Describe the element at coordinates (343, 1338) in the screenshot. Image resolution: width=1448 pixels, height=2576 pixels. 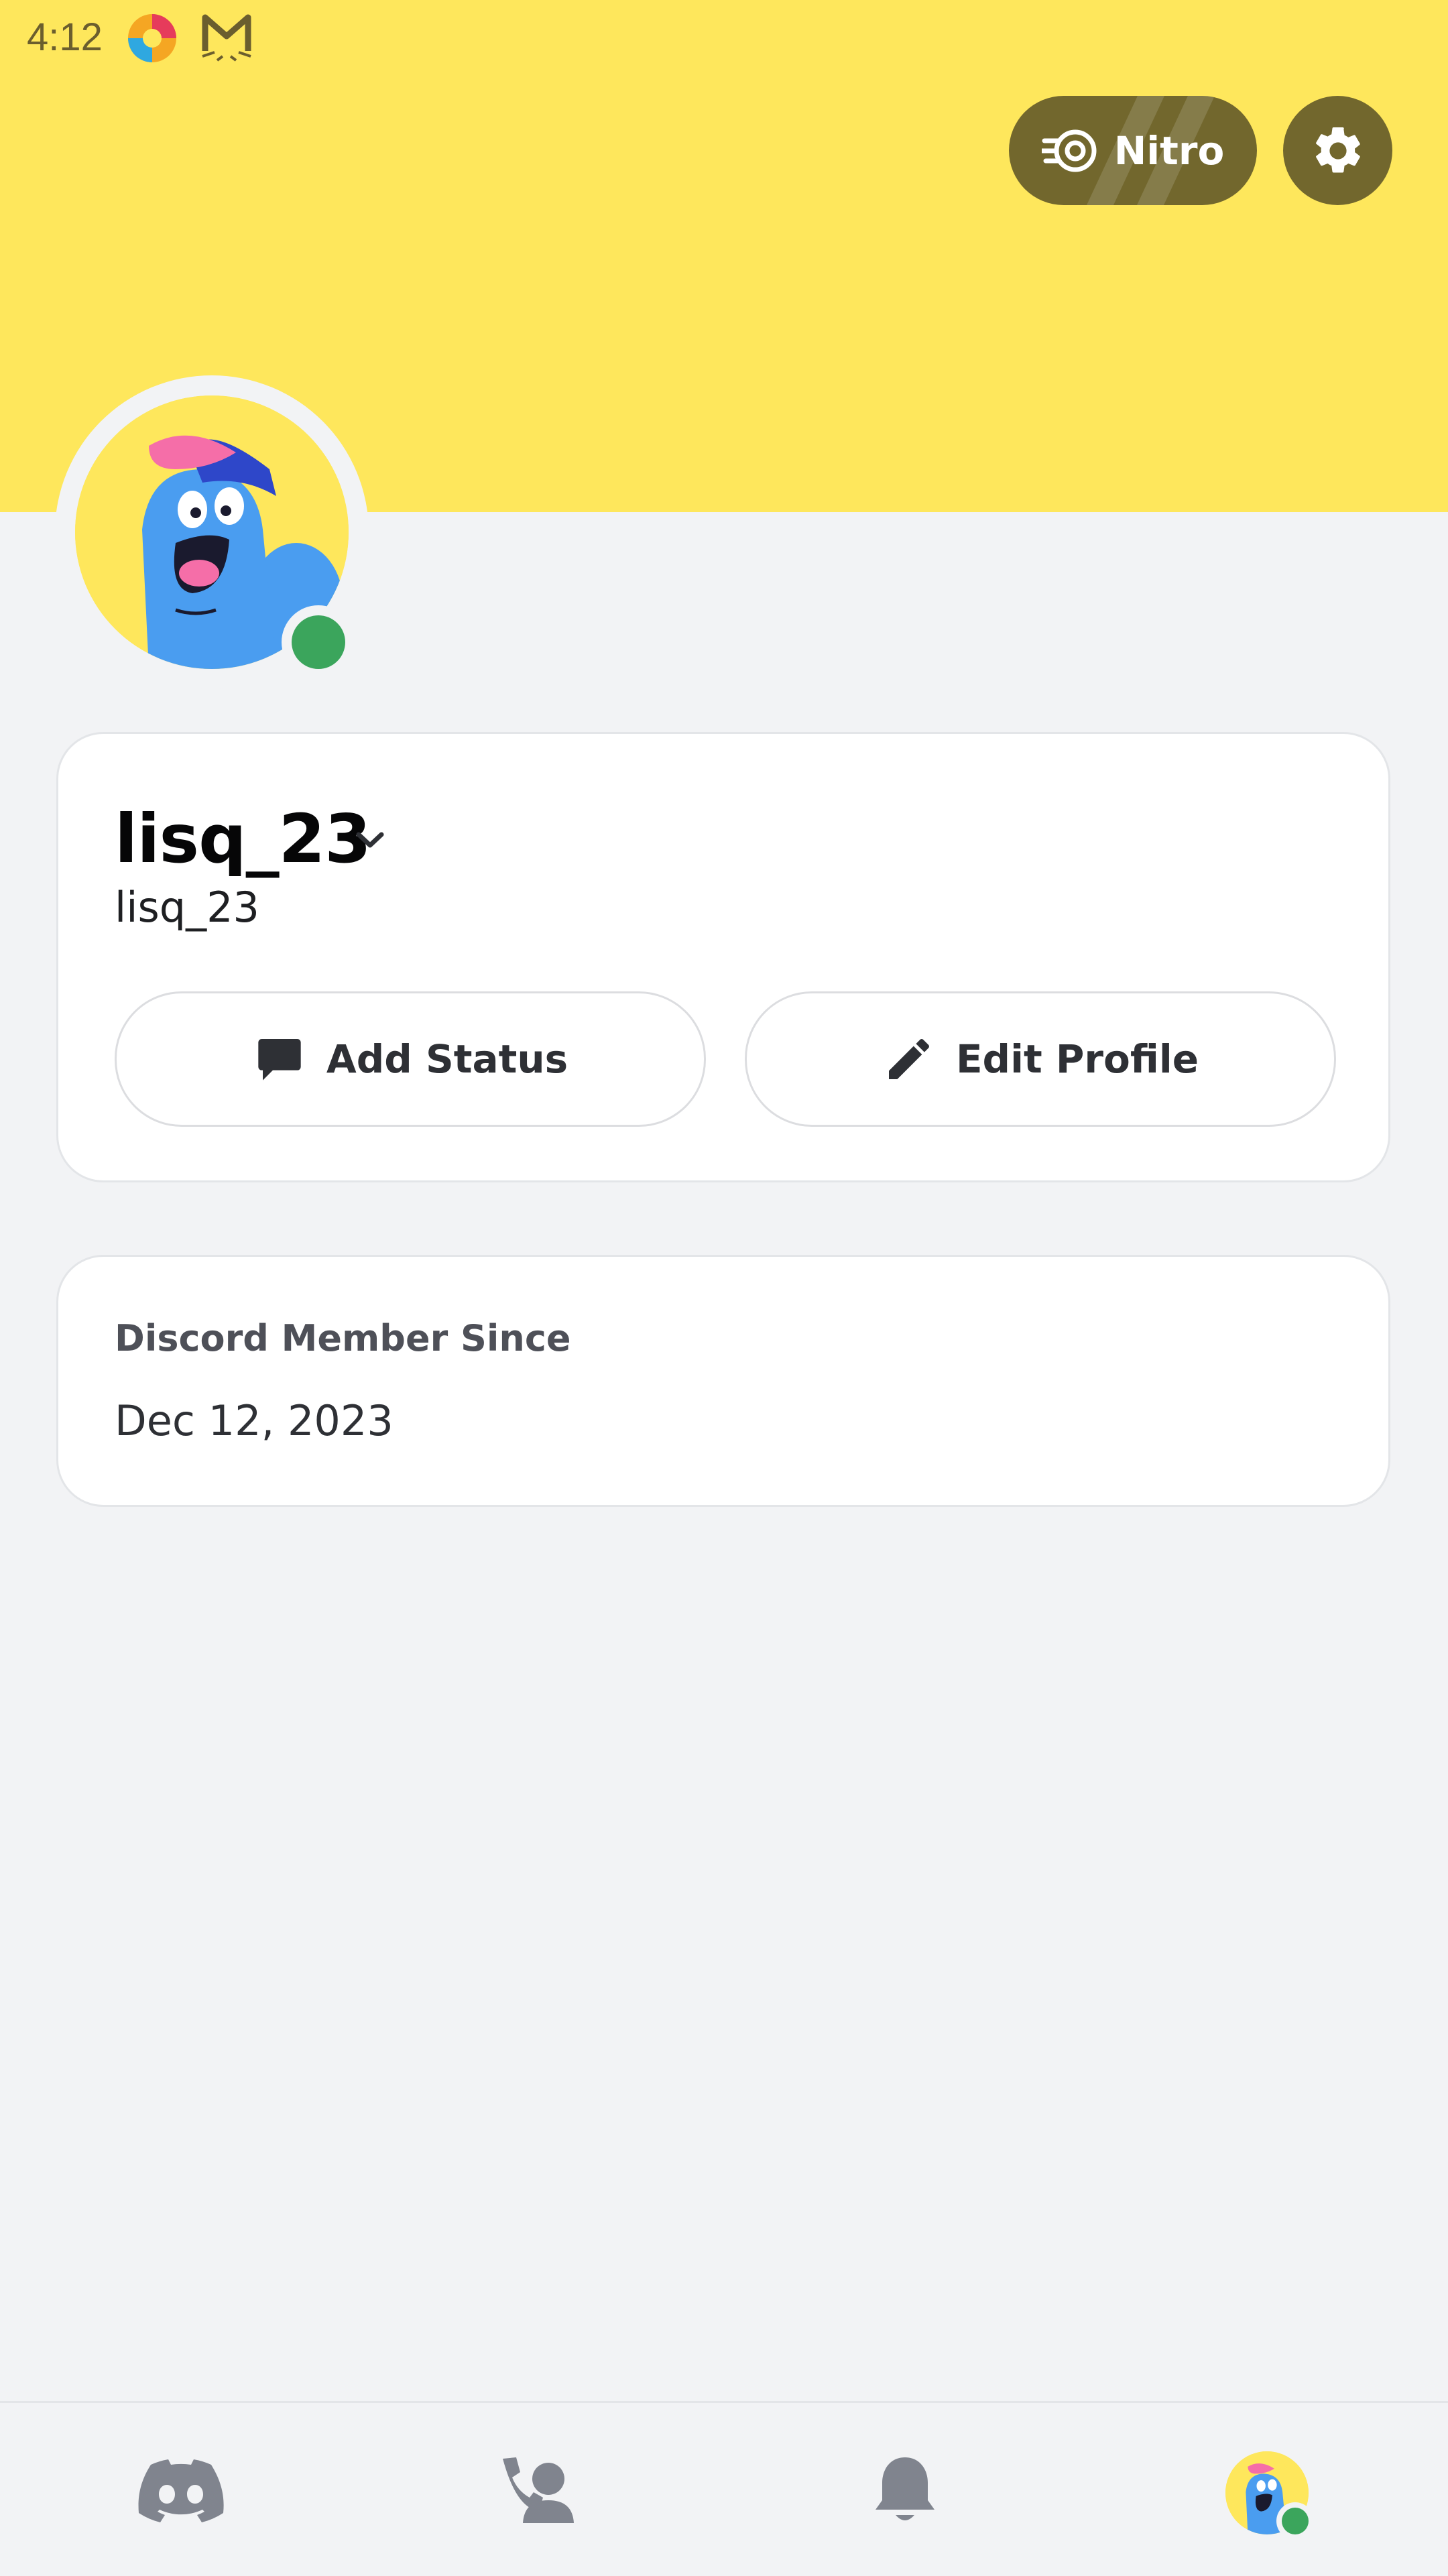
I see `member-since-label: Discord Member Since` at that location.